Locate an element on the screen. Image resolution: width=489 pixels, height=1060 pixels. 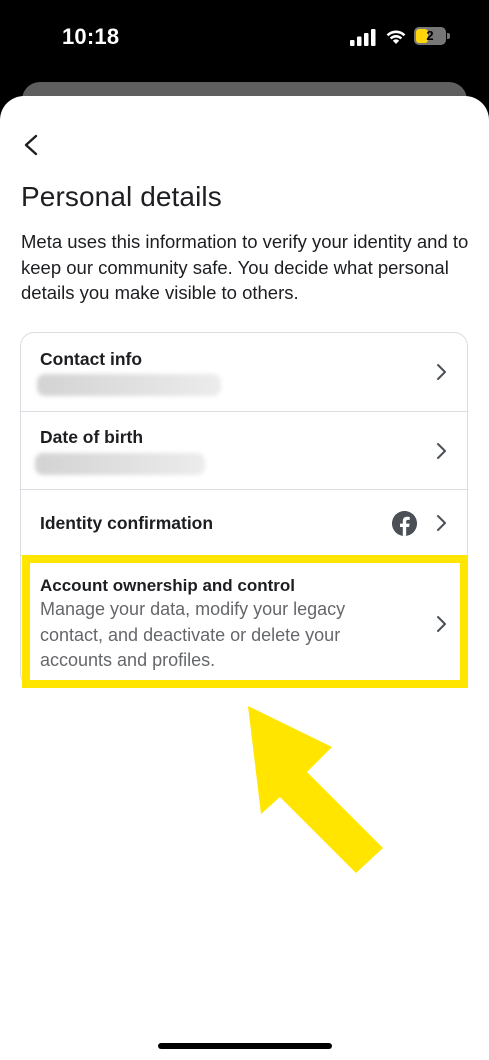
back-button is located at coordinates (32, 145).